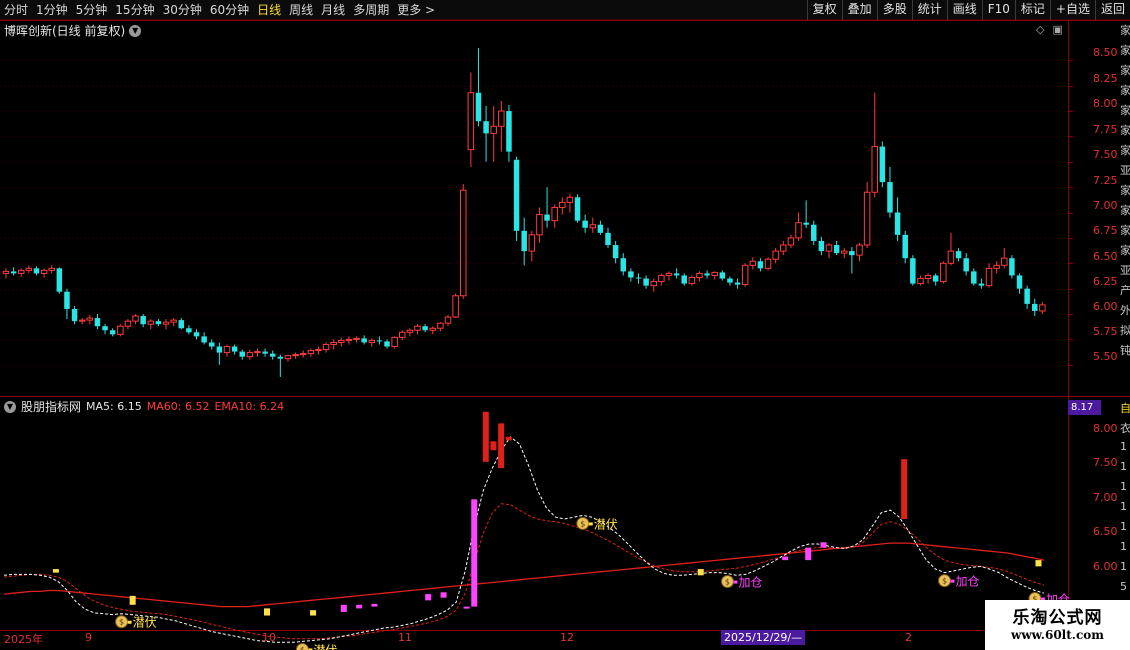 This screenshot has height=650, width=1130. Describe the element at coordinates (1125, 330) in the screenshot. I see `side-panel-char: 拟` at that location.